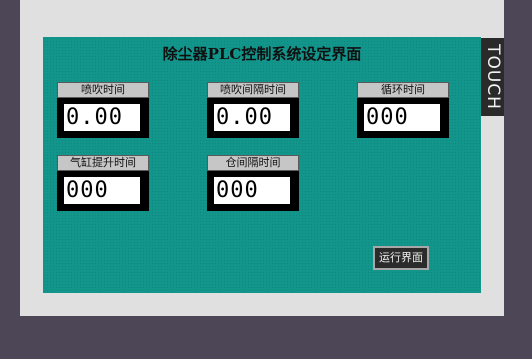 The image size is (532, 359). What do you see at coordinates (401, 258) in the screenshot?
I see `run-screen-button: 运行界面` at bounding box center [401, 258].